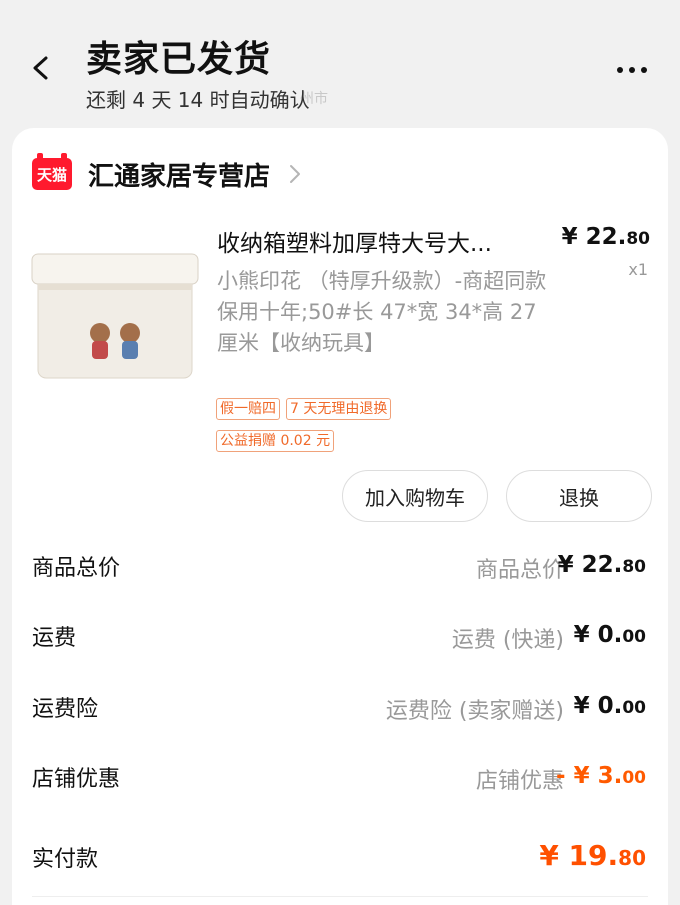 This screenshot has width=680, height=905. I want to click on back-button, so click(41, 68).